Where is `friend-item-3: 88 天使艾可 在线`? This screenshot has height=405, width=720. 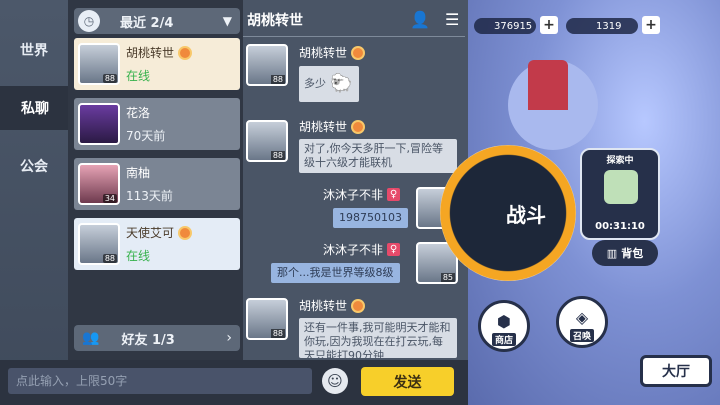 friend-item-3: 88 天使艾可 在线 is located at coordinates (157, 244).